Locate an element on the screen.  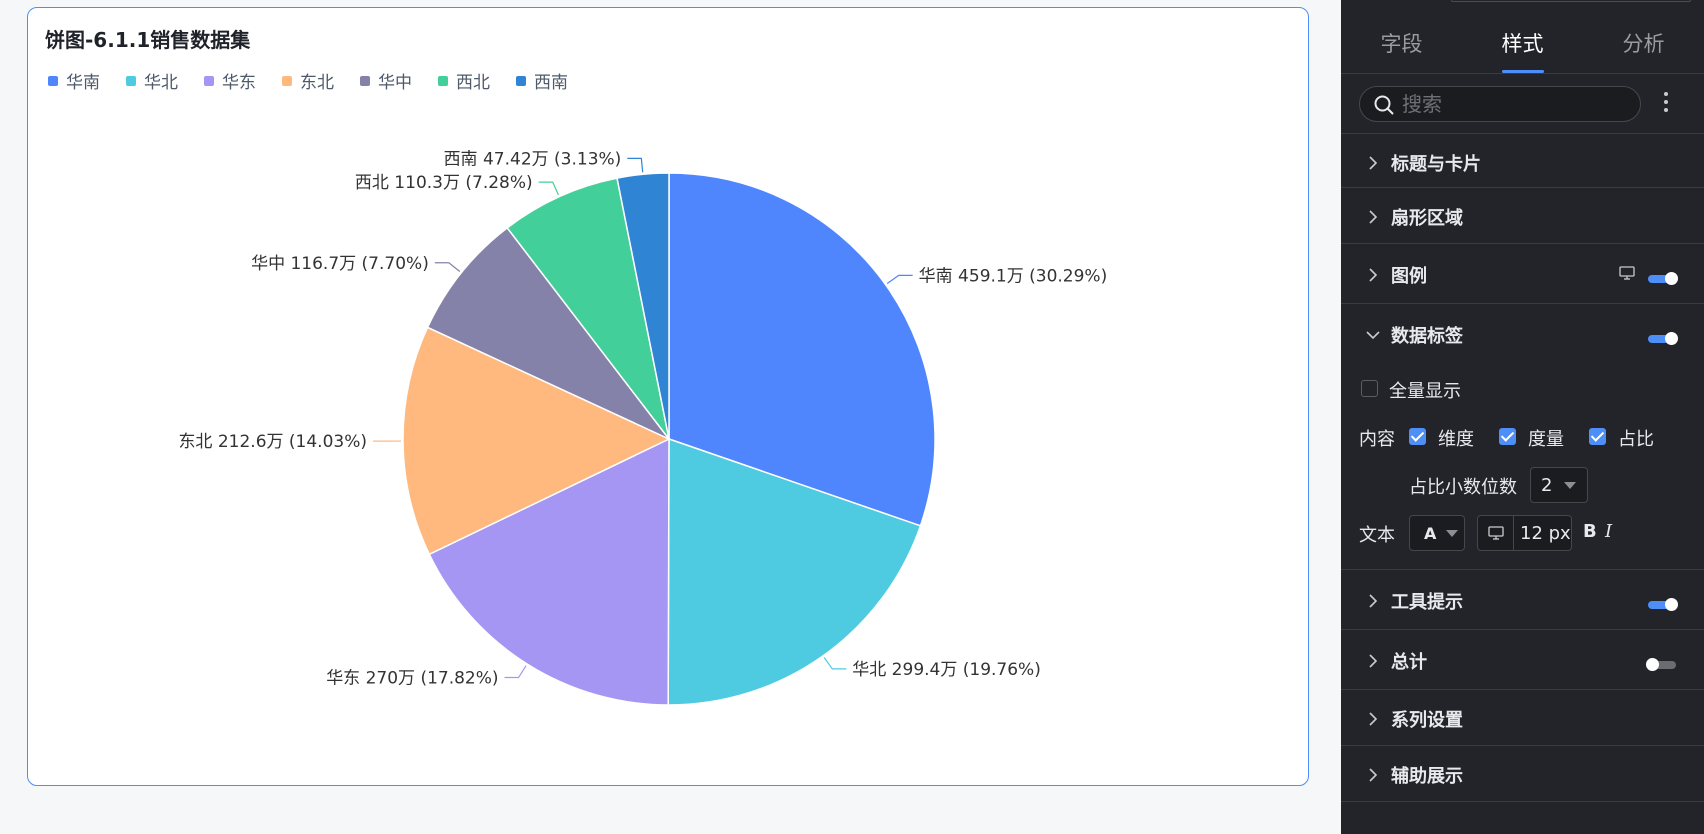
font-size-value: 12 px is located at coordinates (1545, 533).